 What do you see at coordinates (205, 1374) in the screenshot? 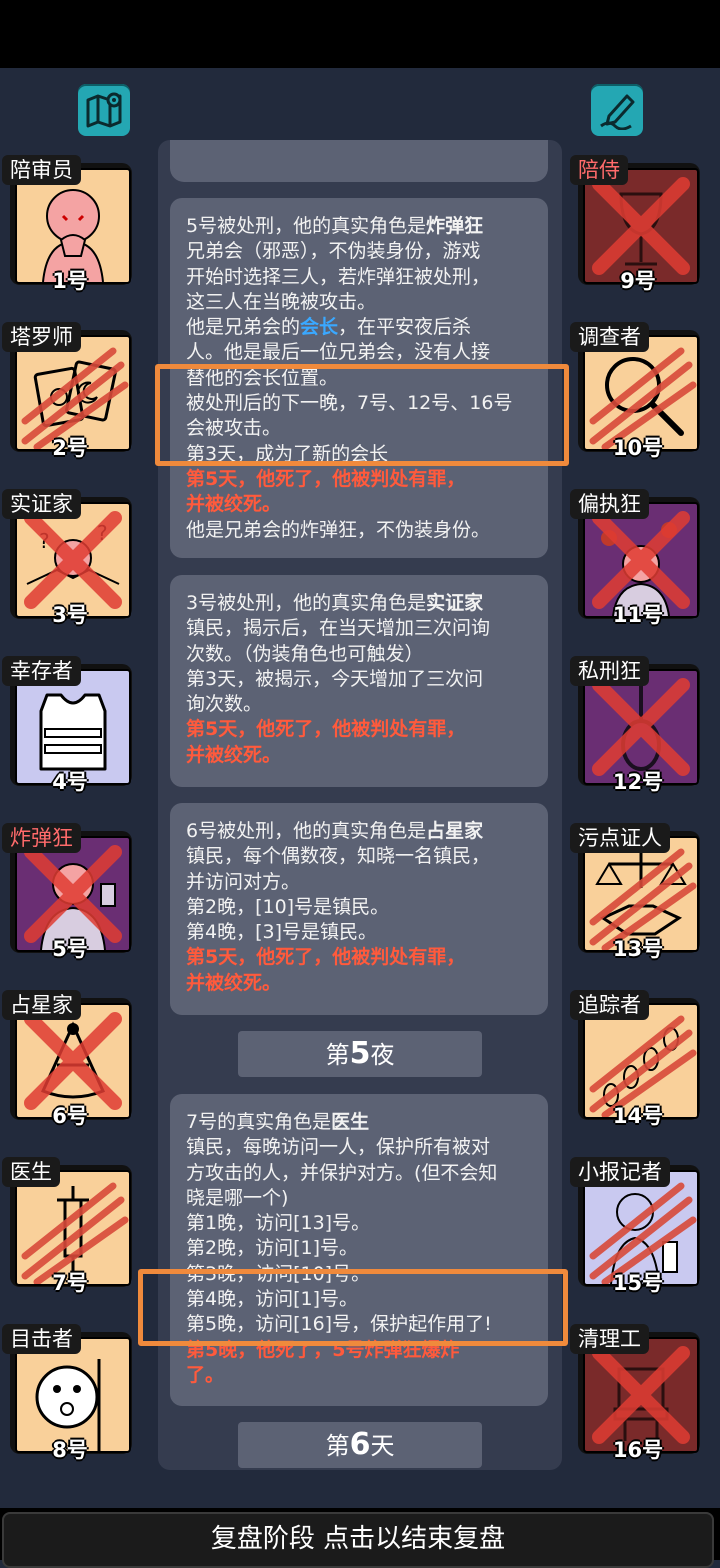
I see `death-text: 了。` at bounding box center [205, 1374].